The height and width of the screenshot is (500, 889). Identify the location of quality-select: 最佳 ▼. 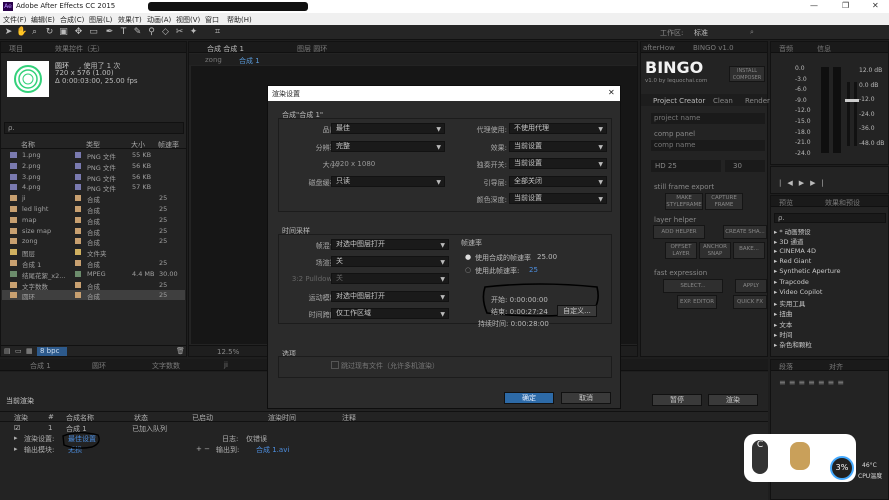
(388, 128).